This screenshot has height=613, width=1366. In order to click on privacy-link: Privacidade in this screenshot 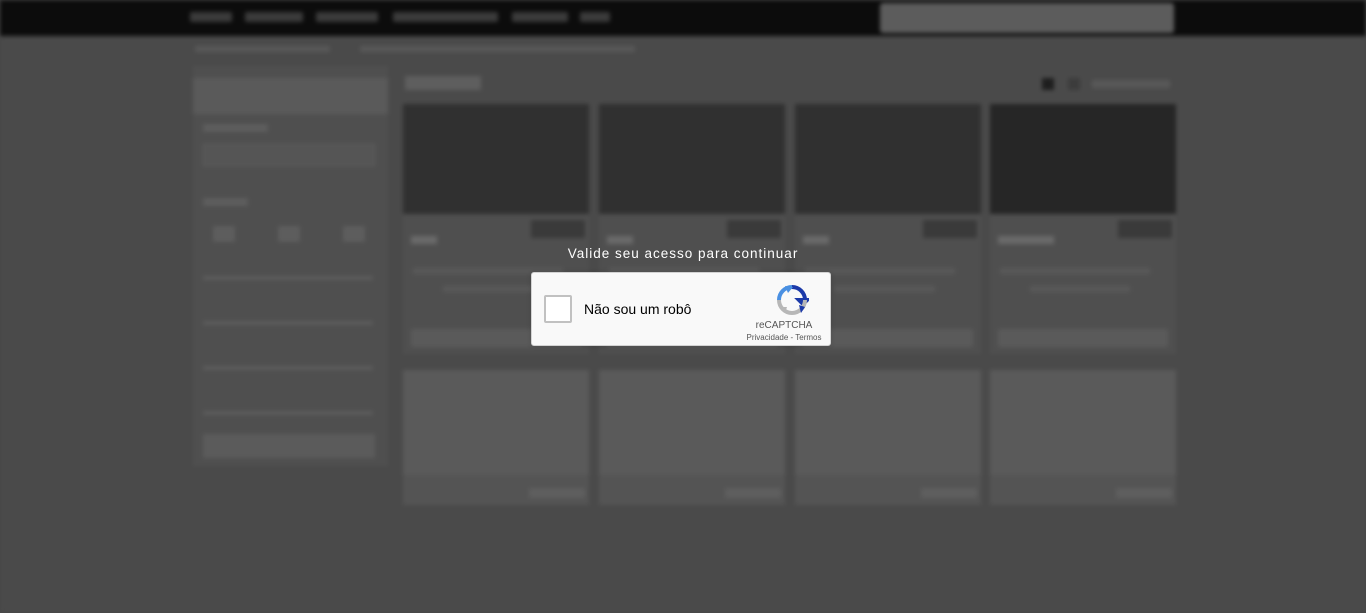, I will do `click(767, 337)`.